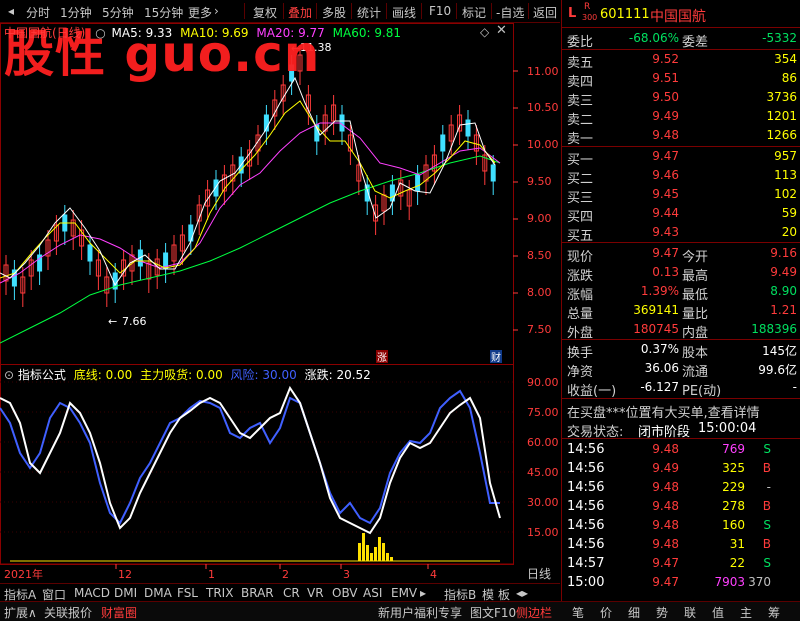 Image resolution: width=800 pixels, height=621 pixels. Describe the element at coordinates (580, 101) in the screenshot. I see `ask-label: 卖三` at that location.